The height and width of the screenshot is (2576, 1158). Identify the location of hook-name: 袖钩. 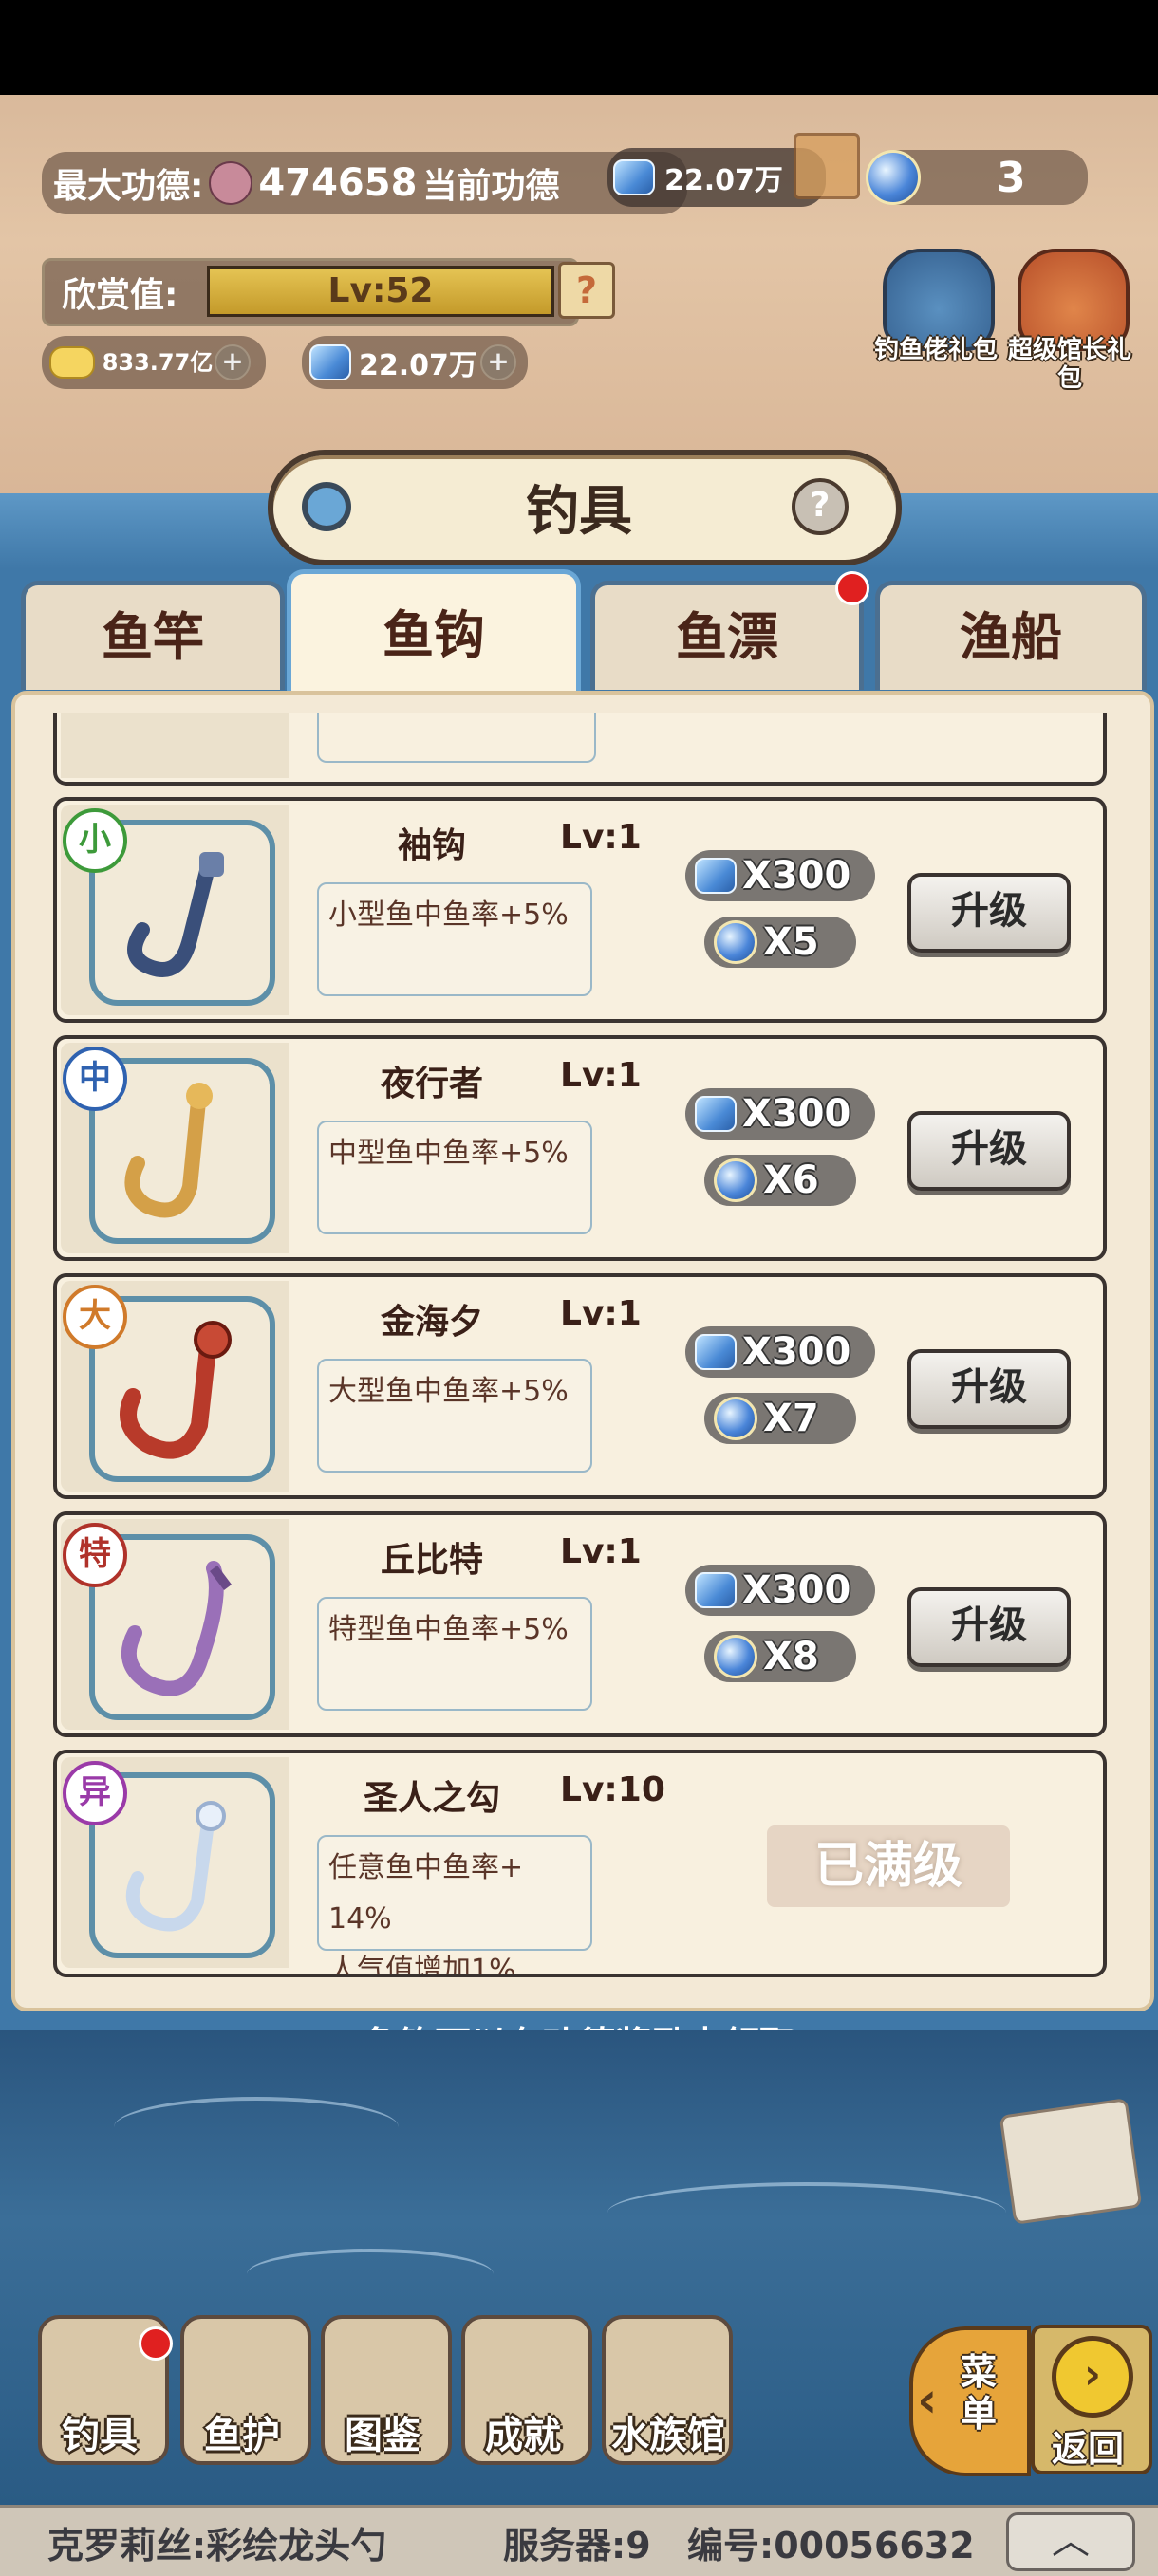
(431, 845).